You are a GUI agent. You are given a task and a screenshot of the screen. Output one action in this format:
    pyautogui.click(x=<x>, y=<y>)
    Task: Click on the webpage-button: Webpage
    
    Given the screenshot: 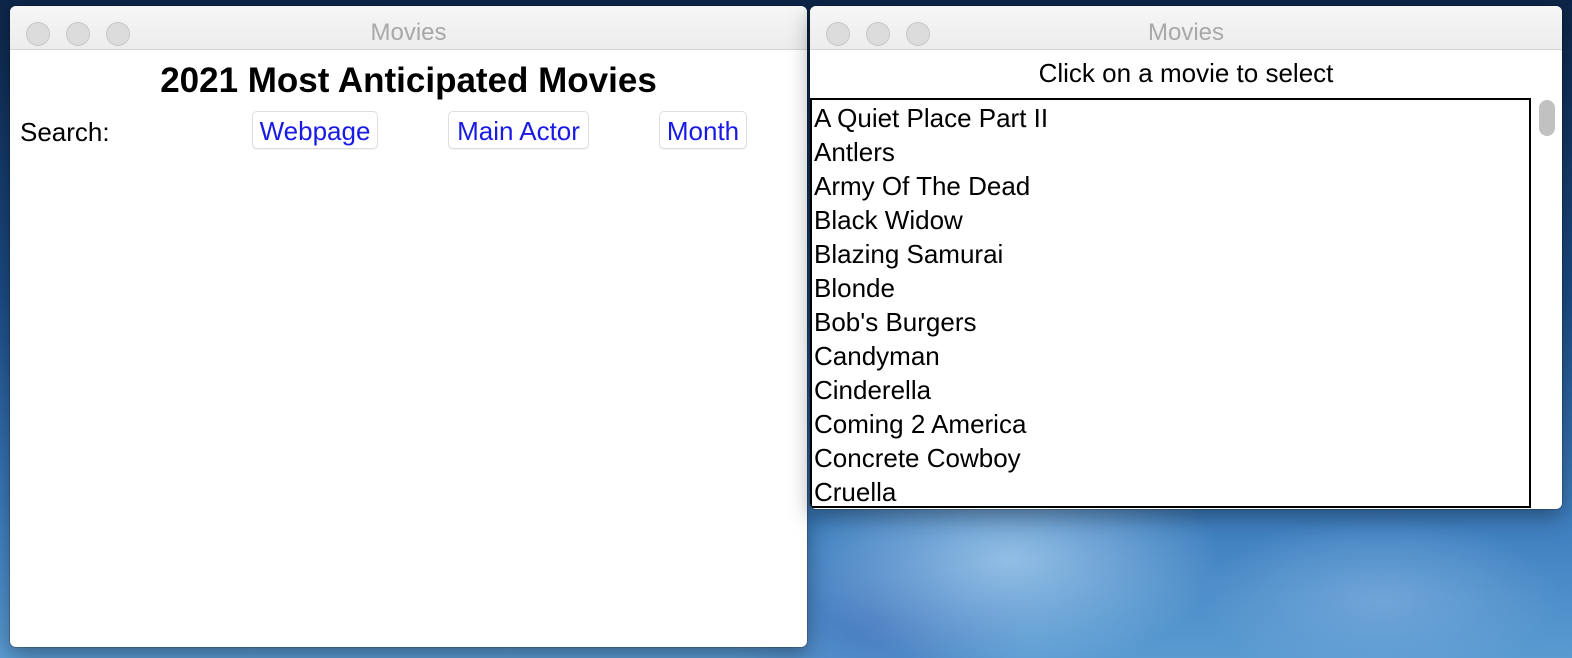 What is the action you would take?
    pyautogui.click(x=315, y=130)
    